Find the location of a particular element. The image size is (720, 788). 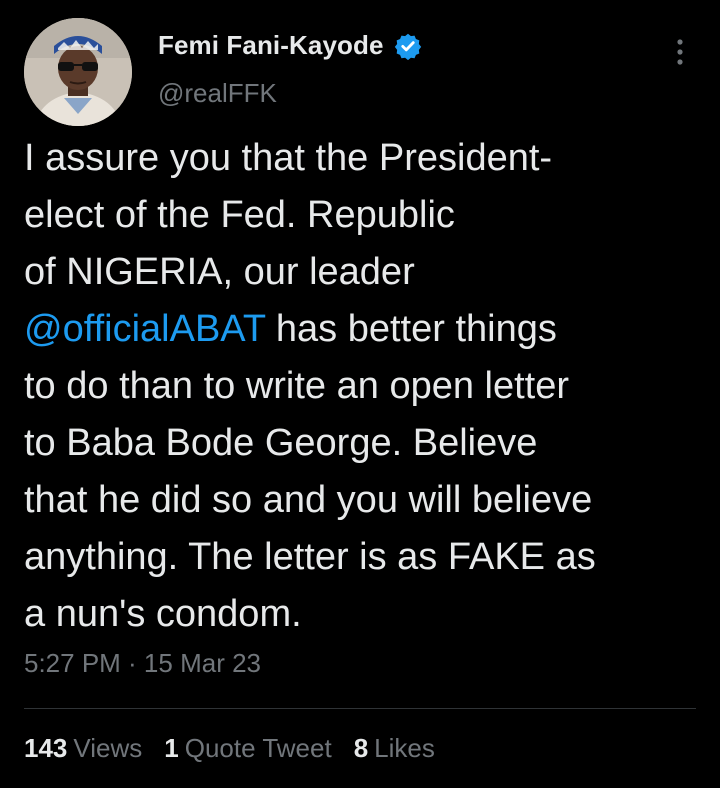

tweet-line: that he did so and you will believe is located at coordinates (364, 500).